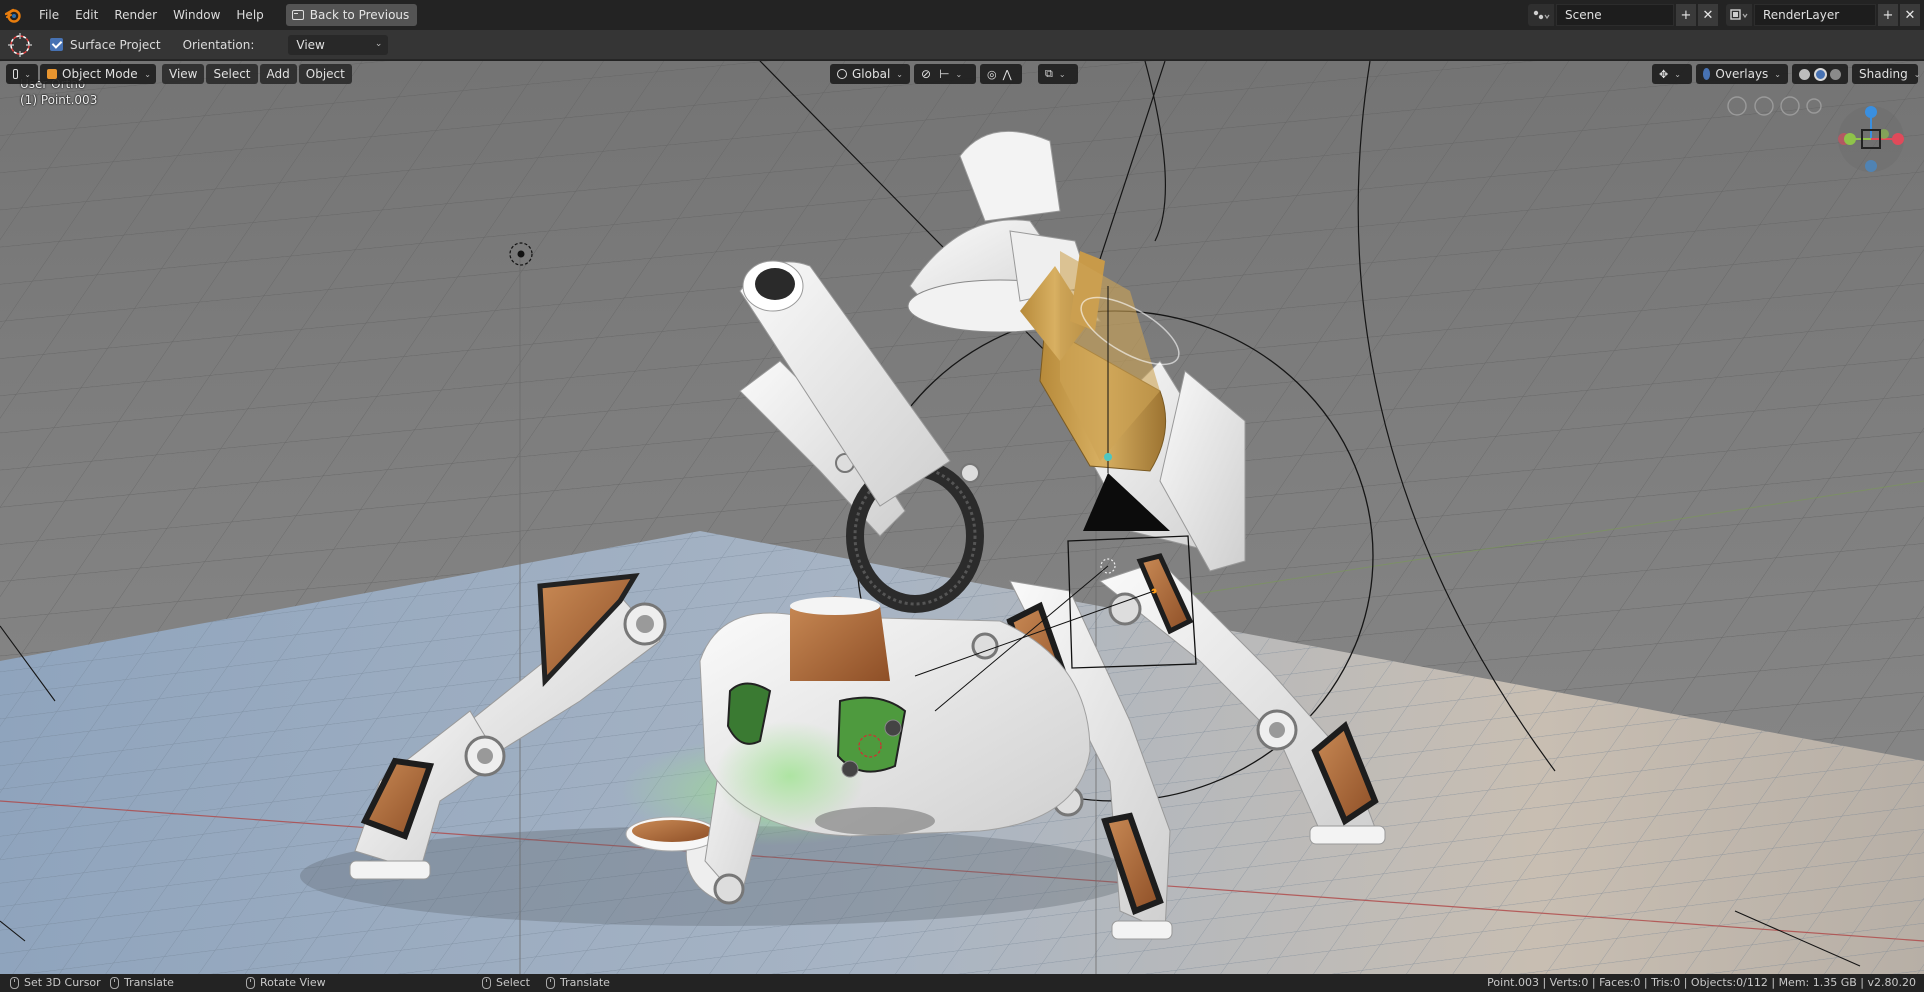  I want to click on delete-scene-button: ✕, so click(1708, 15).